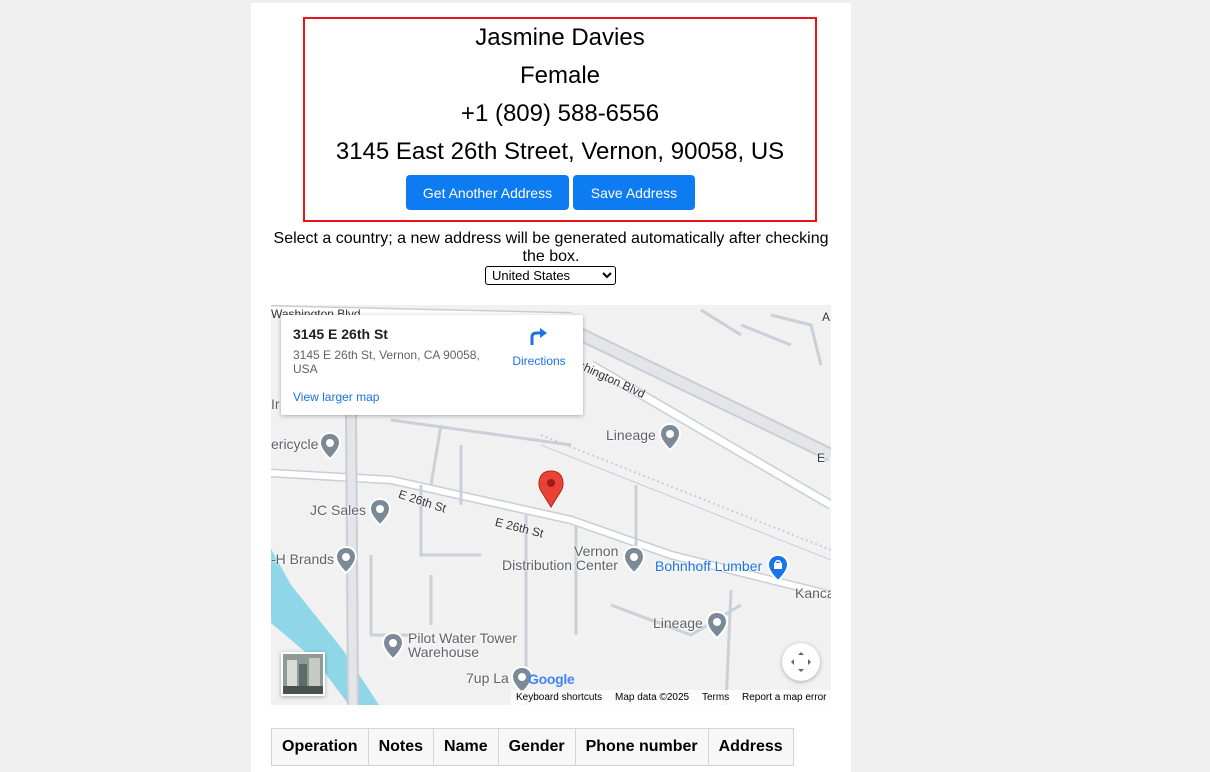 Image resolution: width=1210 pixels, height=772 pixels. What do you see at coordinates (336, 397) in the screenshot?
I see `view-larger-map-link: View larger map` at bounding box center [336, 397].